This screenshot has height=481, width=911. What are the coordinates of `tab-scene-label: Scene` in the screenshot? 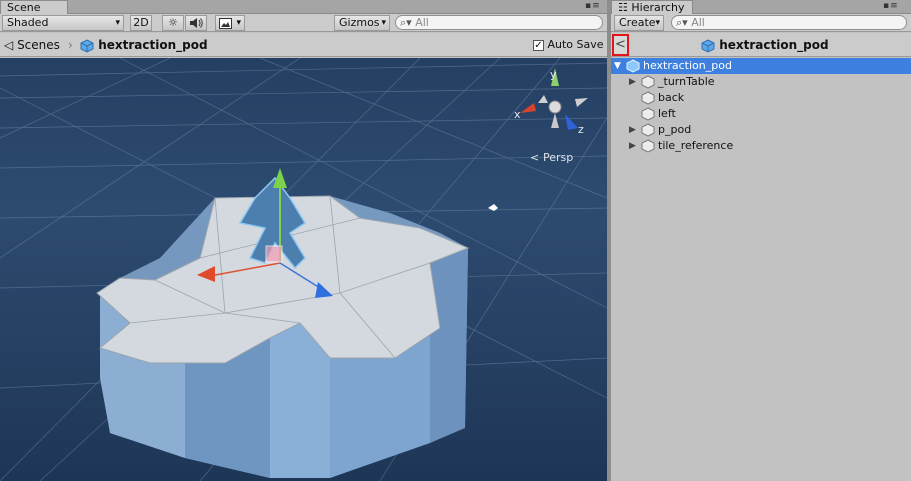 It's located at (24, 7).